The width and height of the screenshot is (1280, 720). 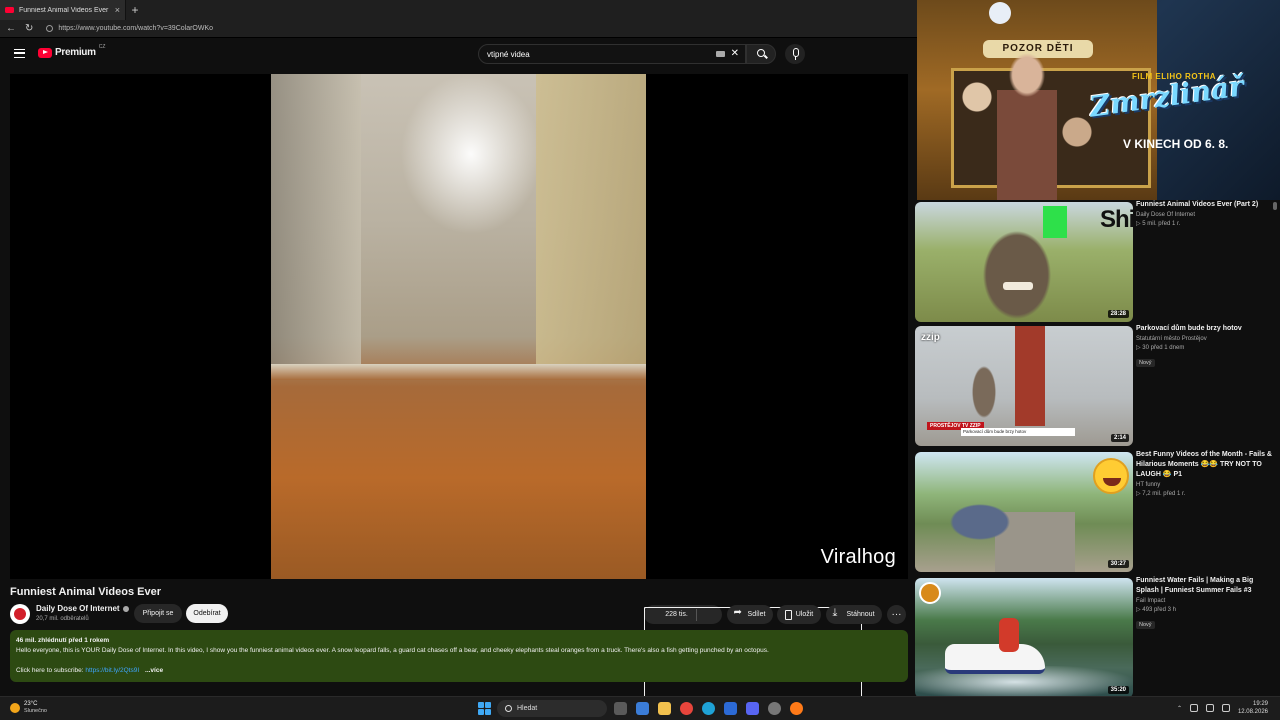 What do you see at coordinates (1225, 708) in the screenshot?
I see `volume-icon` at bounding box center [1225, 708].